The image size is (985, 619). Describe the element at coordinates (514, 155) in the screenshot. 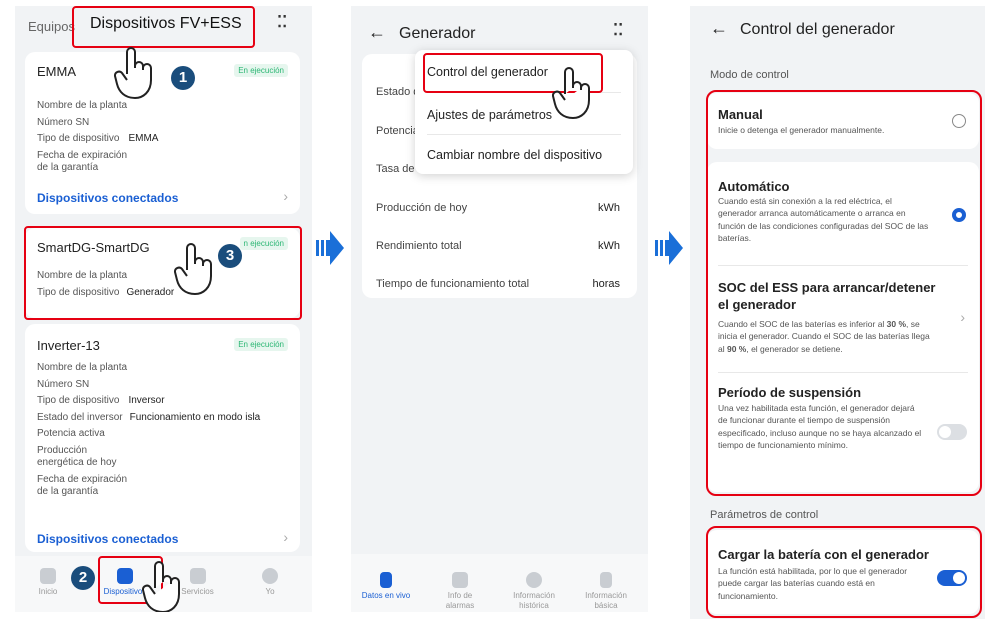

I see `menu-item-rename: Cambiar nombre del dispositivo` at that location.